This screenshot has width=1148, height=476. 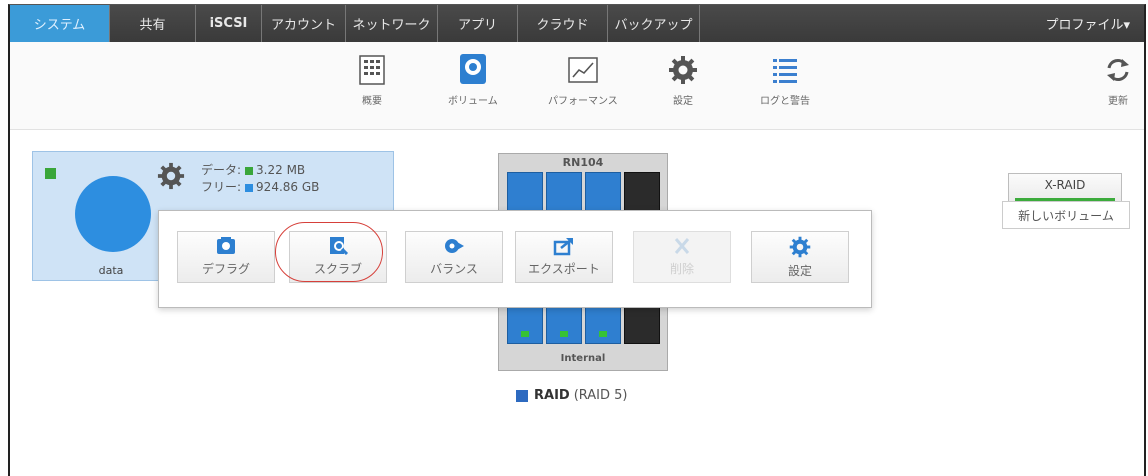 What do you see at coordinates (60, 23) in the screenshot?
I see `tab-system: システム` at bounding box center [60, 23].